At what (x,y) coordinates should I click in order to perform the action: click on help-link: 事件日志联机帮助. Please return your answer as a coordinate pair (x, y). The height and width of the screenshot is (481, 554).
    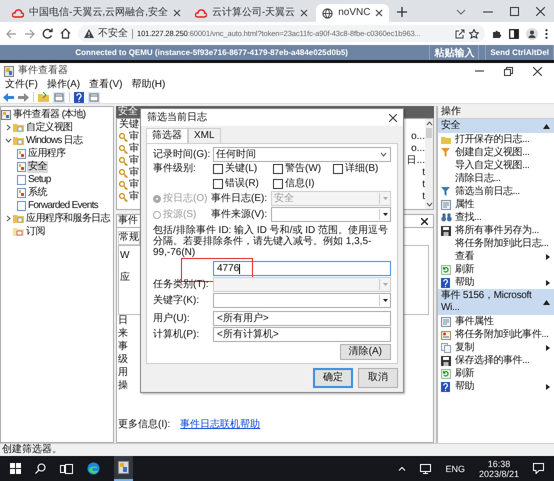
    Looking at the image, I should click on (220, 425).